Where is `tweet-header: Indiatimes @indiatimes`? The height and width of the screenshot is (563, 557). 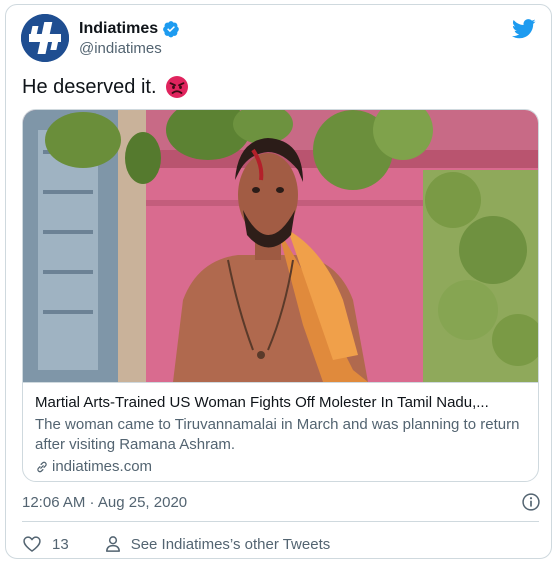 tweet-header: Indiatimes @indiatimes is located at coordinates (278, 39).